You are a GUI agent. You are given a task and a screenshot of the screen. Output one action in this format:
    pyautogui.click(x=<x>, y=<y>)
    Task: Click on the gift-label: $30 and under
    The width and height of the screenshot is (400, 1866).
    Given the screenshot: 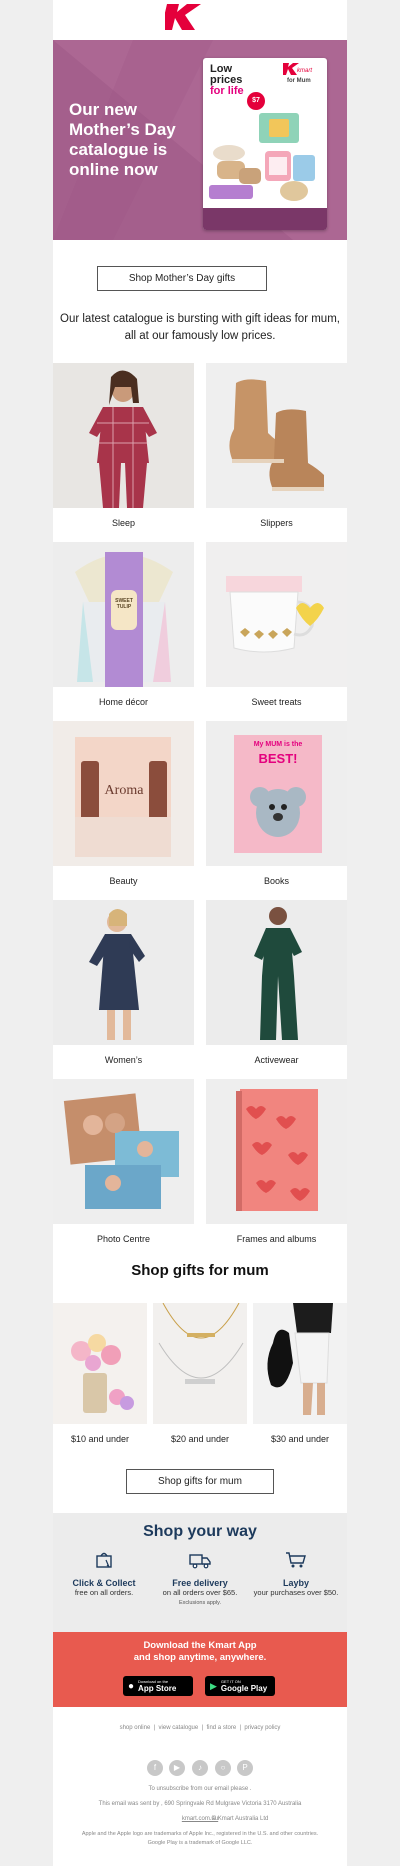 What is the action you would take?
    pyautogui.click(x=300, y=1439)
    